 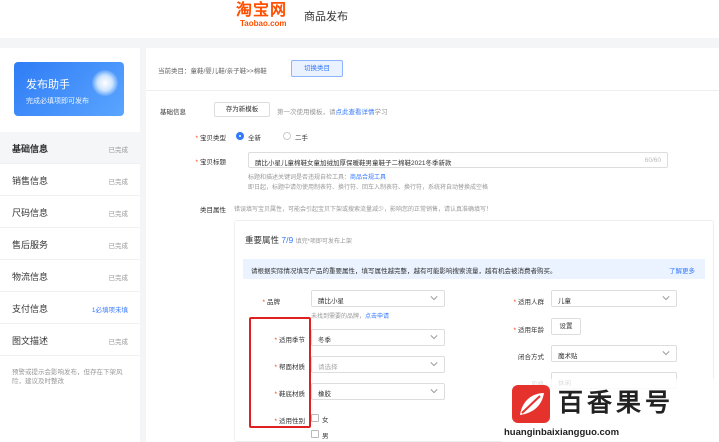 What do you see at coordinates (30, 213) in the screenshot?
I see `sidebar-item-label: 尺码信息` at bounding box center [30, 213].